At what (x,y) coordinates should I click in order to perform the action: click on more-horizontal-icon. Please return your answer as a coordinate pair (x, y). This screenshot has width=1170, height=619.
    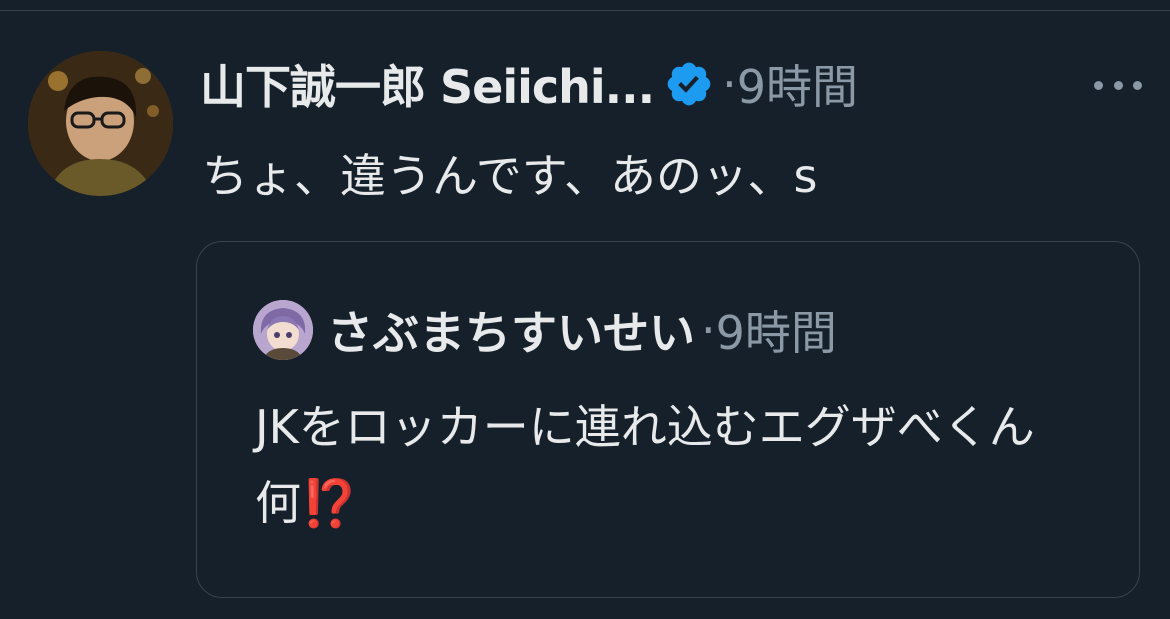
    Looking at the image, I should click on (1118, 85).